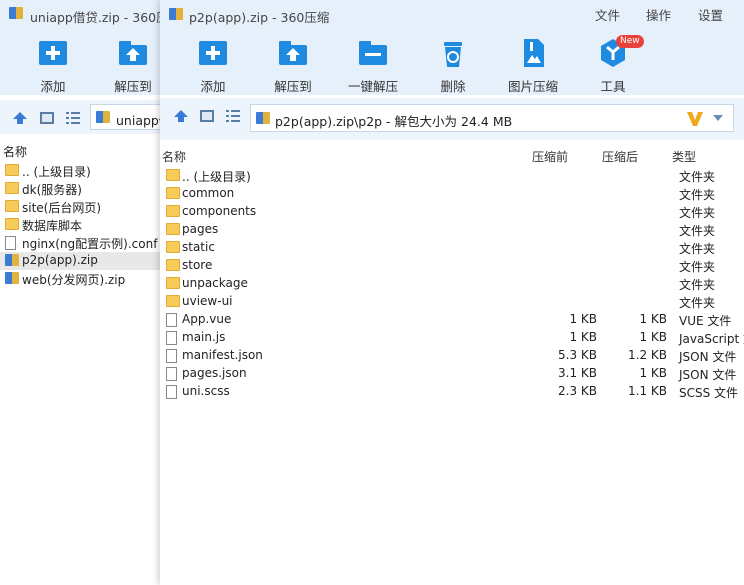 The height and width of the screenshot is (585, 744). What do you see at coordinates (100, 17) in the screenshot?
I see `back-window-title: uniapp借贷.zip - 360压缩` at bounding box center [100, 17].